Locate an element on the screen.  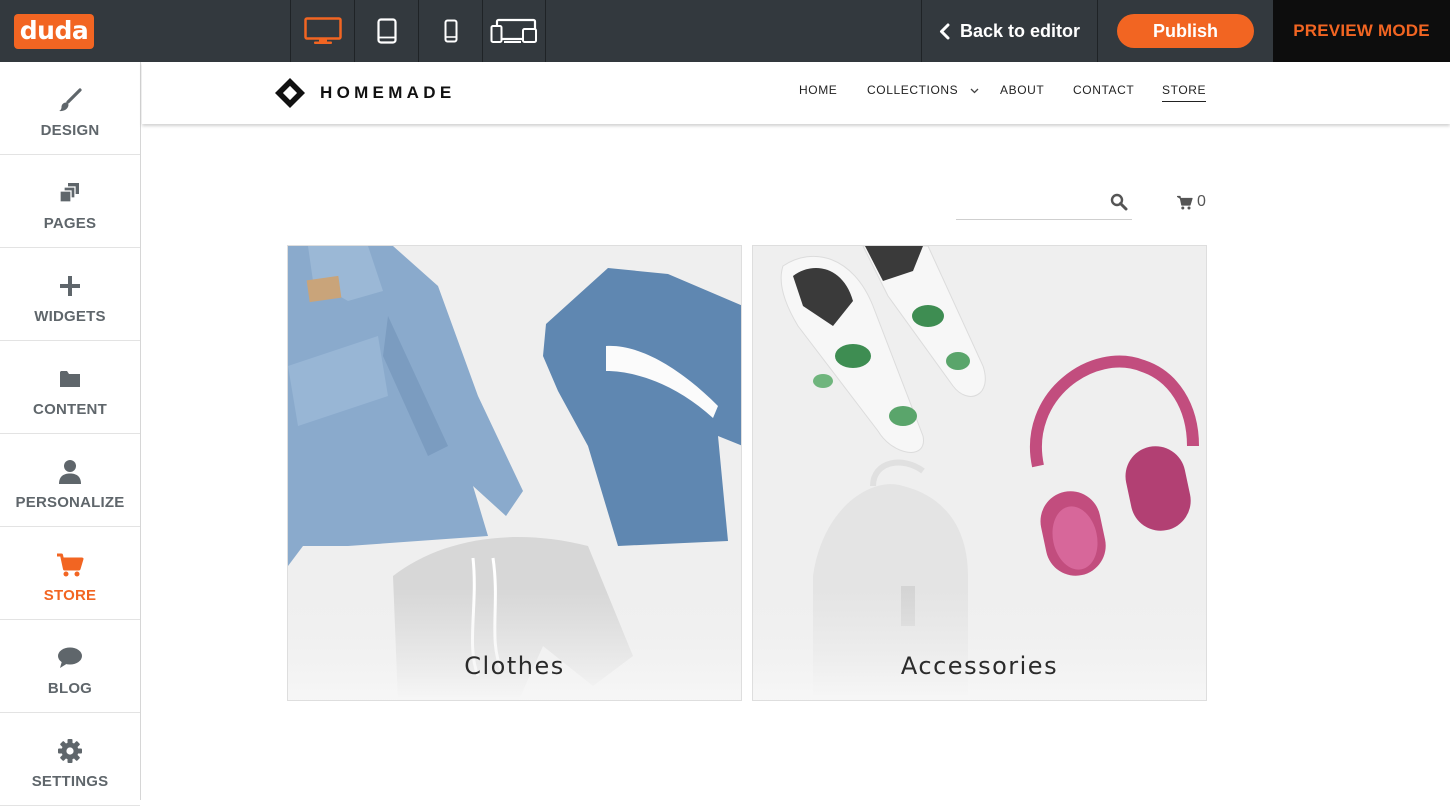
tablet-icon is located at coordinates (386, 31).